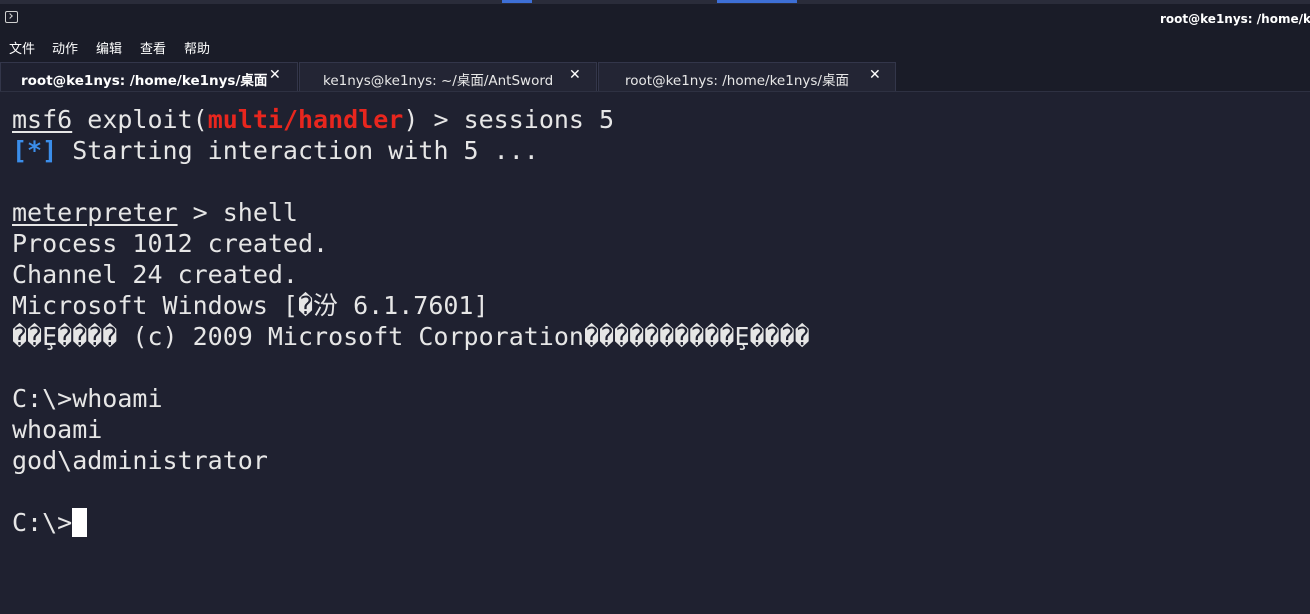 The width and height of the screenshot is (1310, 614). Describe the element at coordinates (237, 212) in the screenshot. I see `command-text: > shell` at that location.